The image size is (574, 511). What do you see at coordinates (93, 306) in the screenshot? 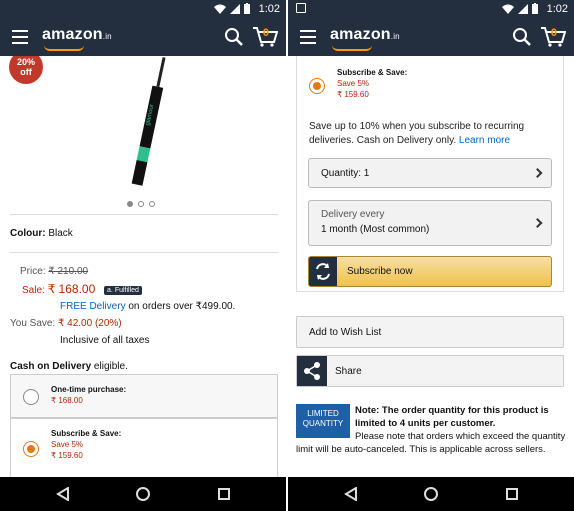
I see `free-delivery-link: FREE Delivery` at bounding box center [93, 306].